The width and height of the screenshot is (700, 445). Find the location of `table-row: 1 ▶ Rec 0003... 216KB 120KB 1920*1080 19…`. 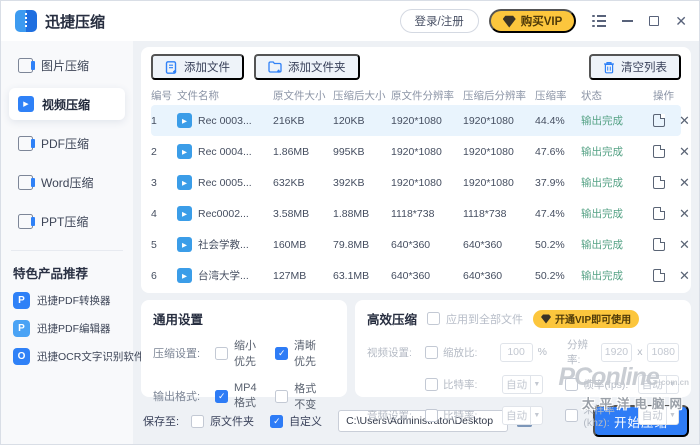

table-row: 1 ▶ Rec 0003... 216KB 120KB 1920*1080 19… is located at coordinates (420, 120).